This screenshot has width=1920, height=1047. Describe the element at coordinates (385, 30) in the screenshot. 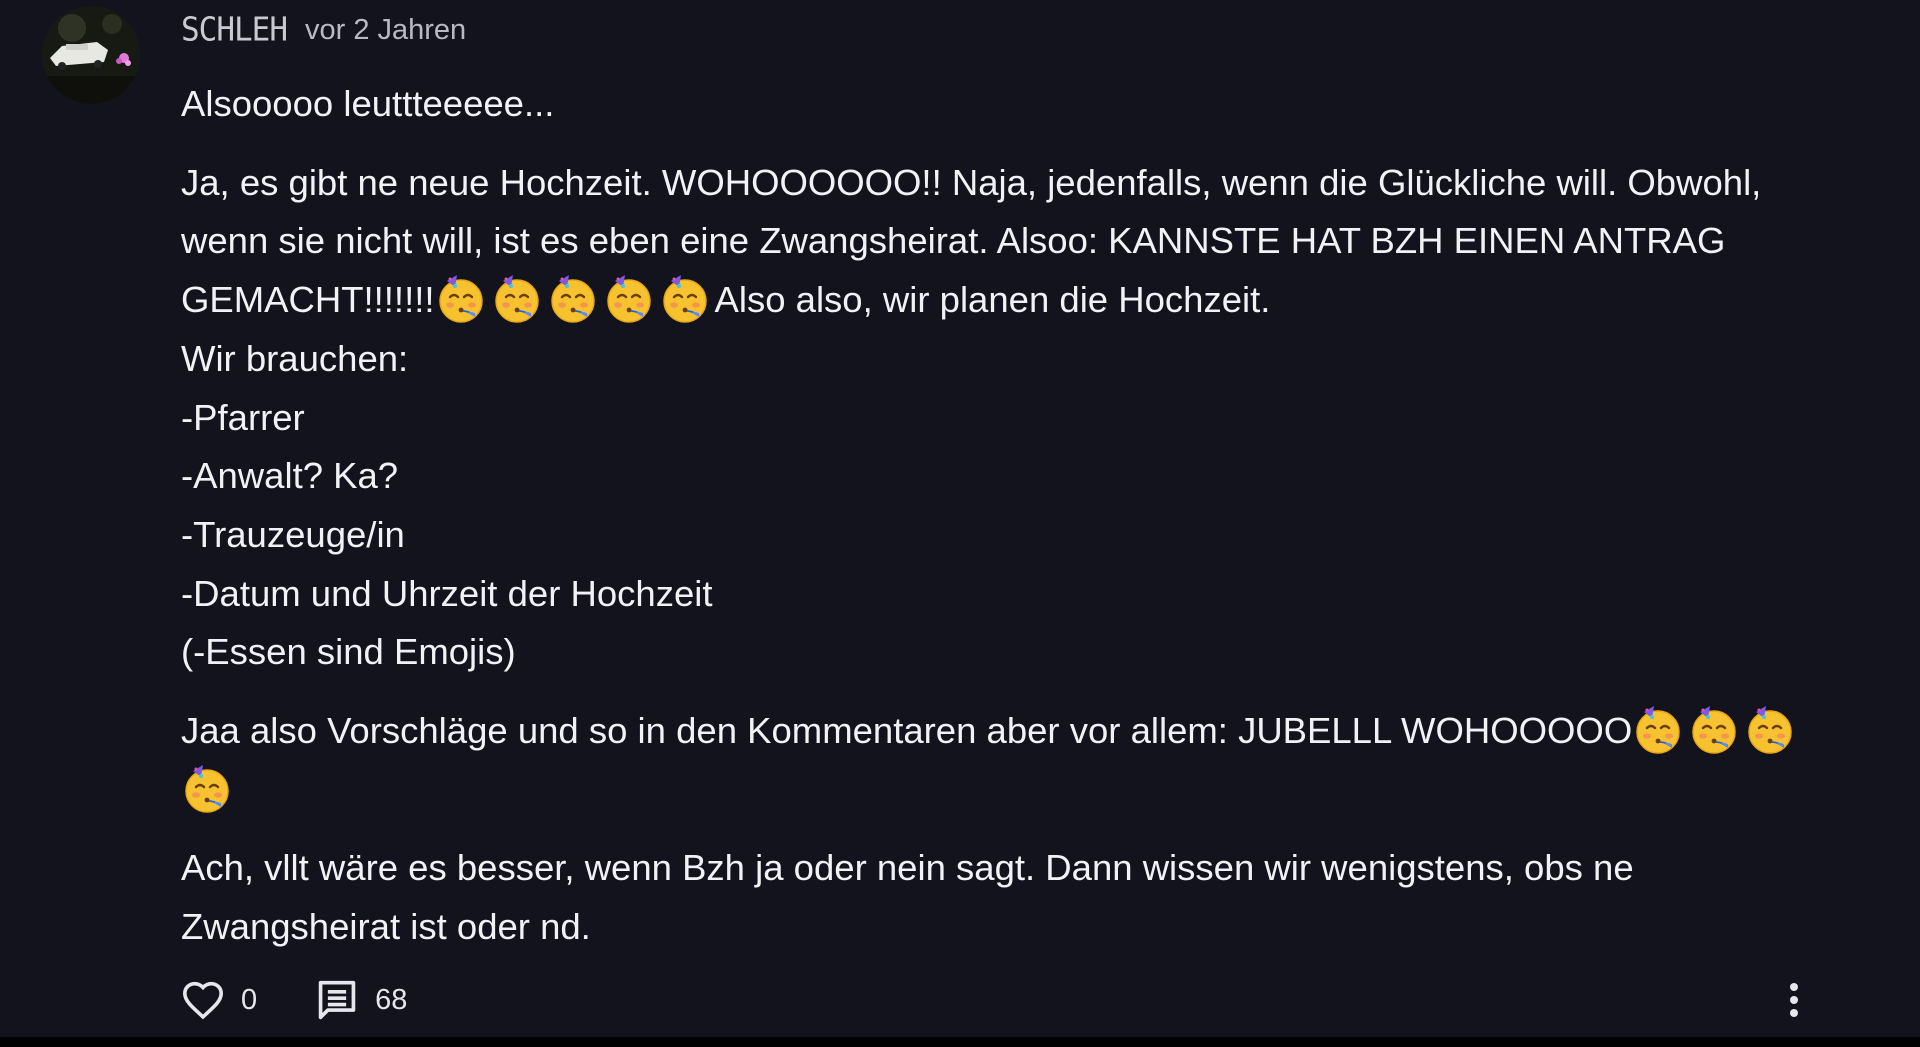

I see `timestamp: vor 2 Jahren` at that location.